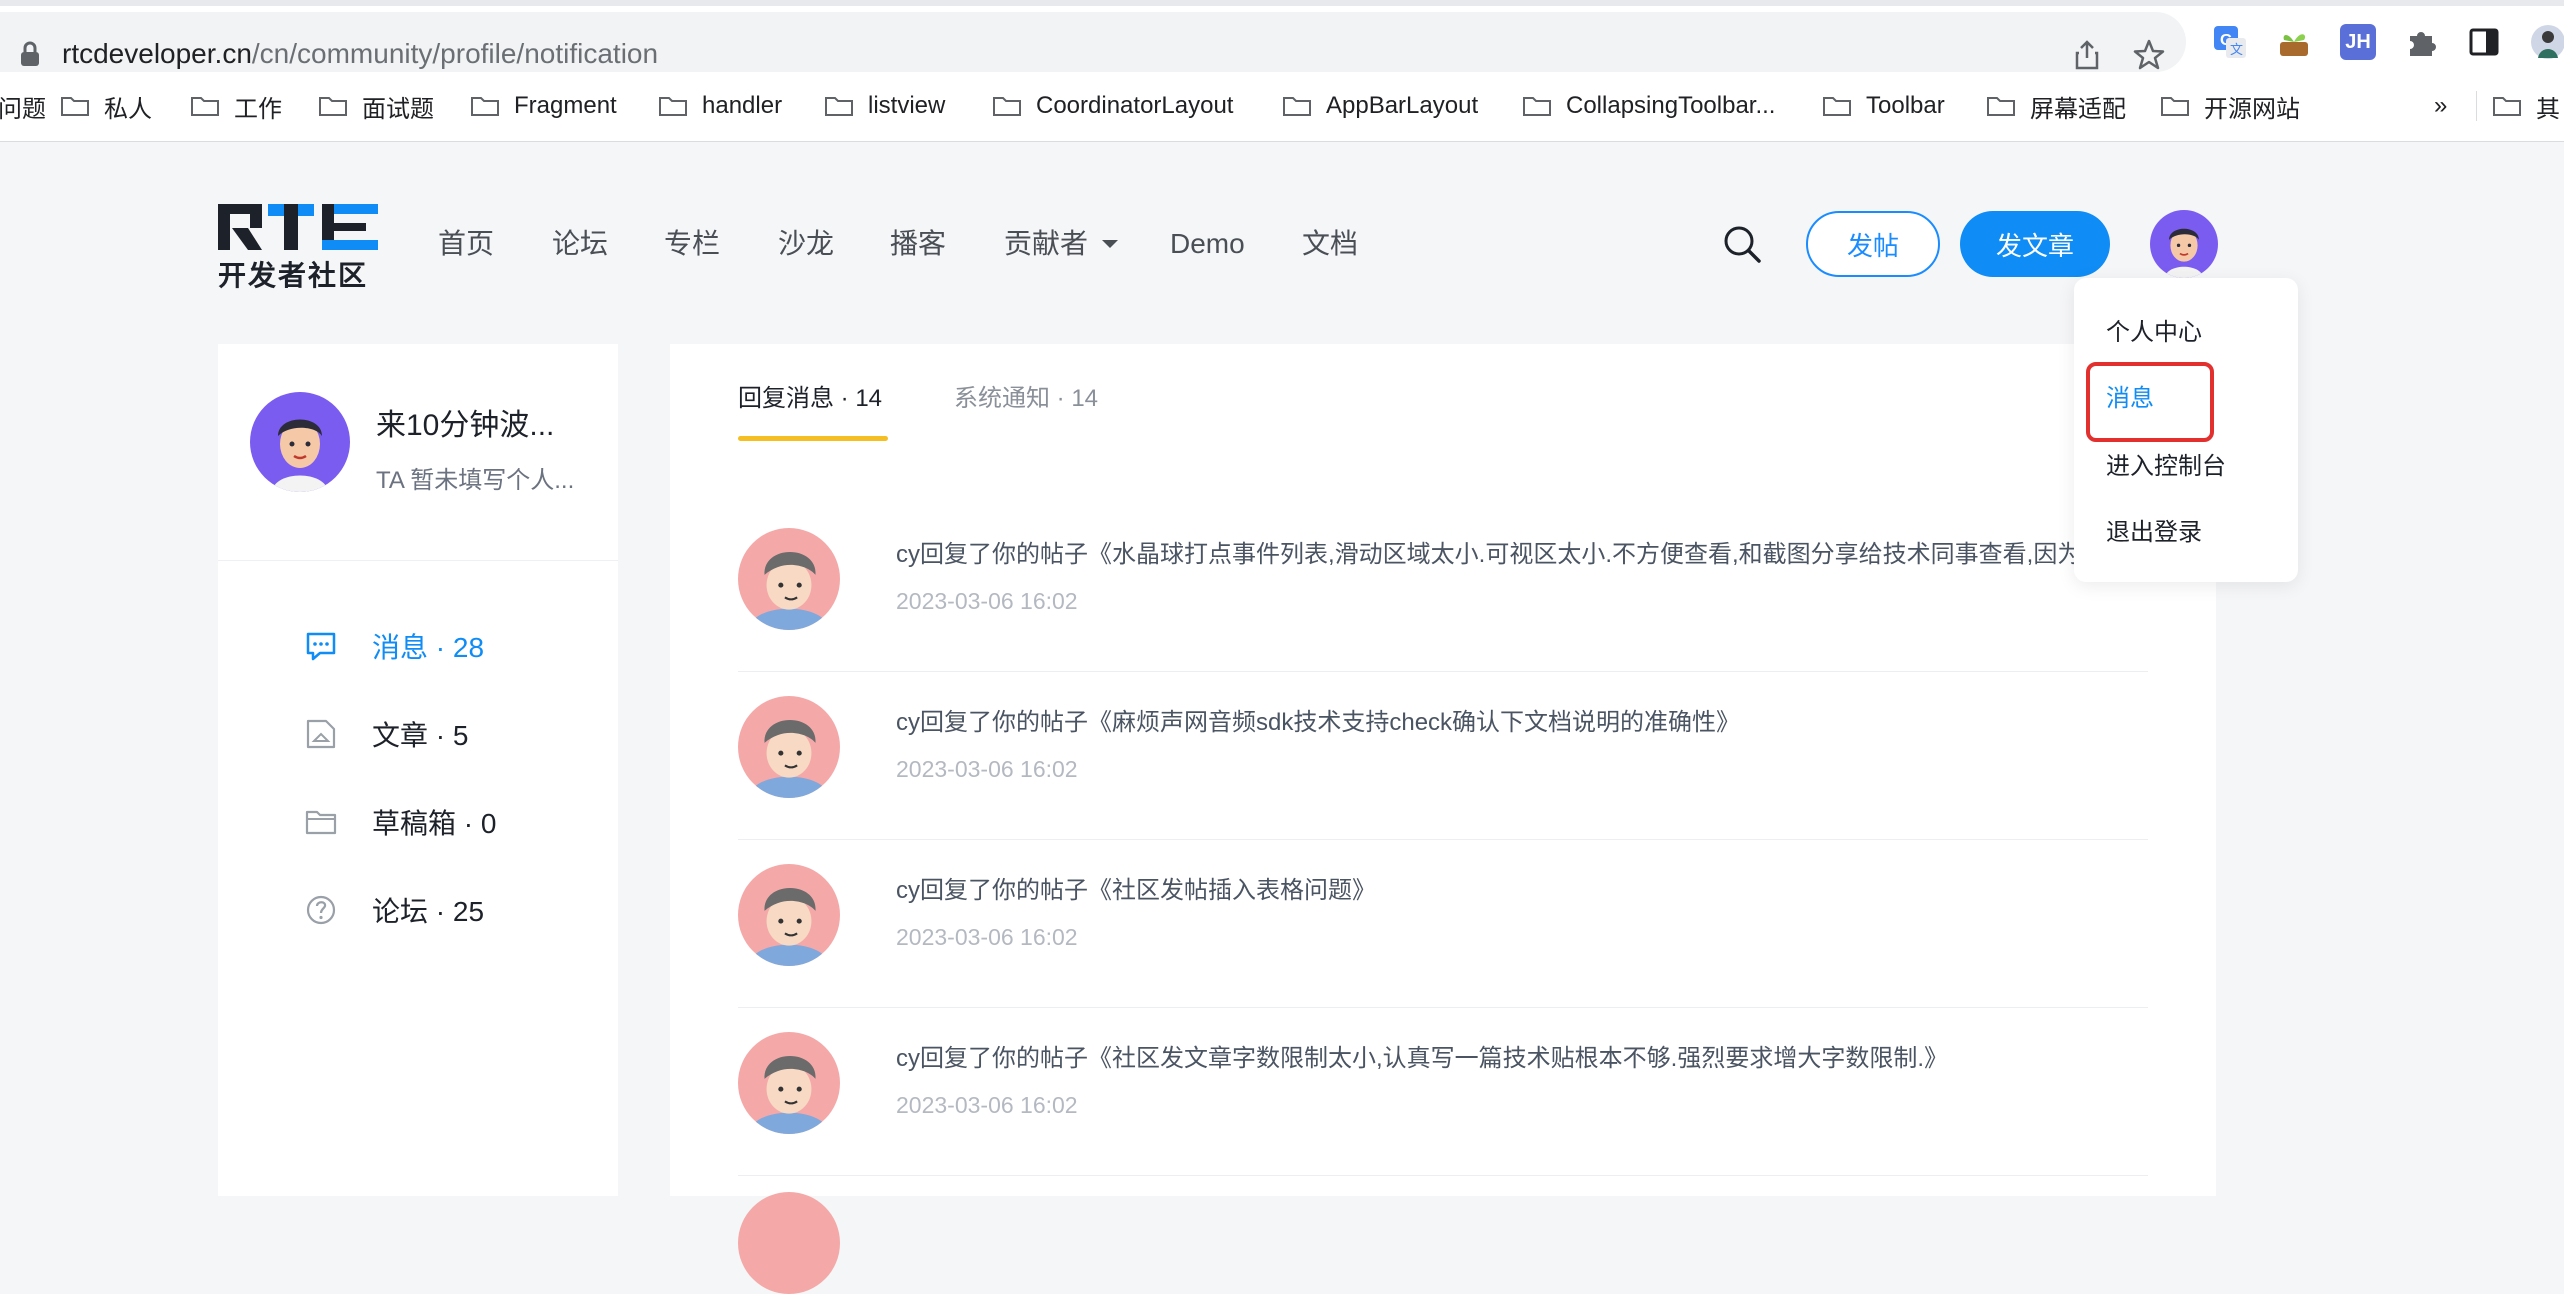  What do you see at coordinates (2236, 50) in the screenshot?
I see `svg-text: 文` at bounding box center [2236, 50].